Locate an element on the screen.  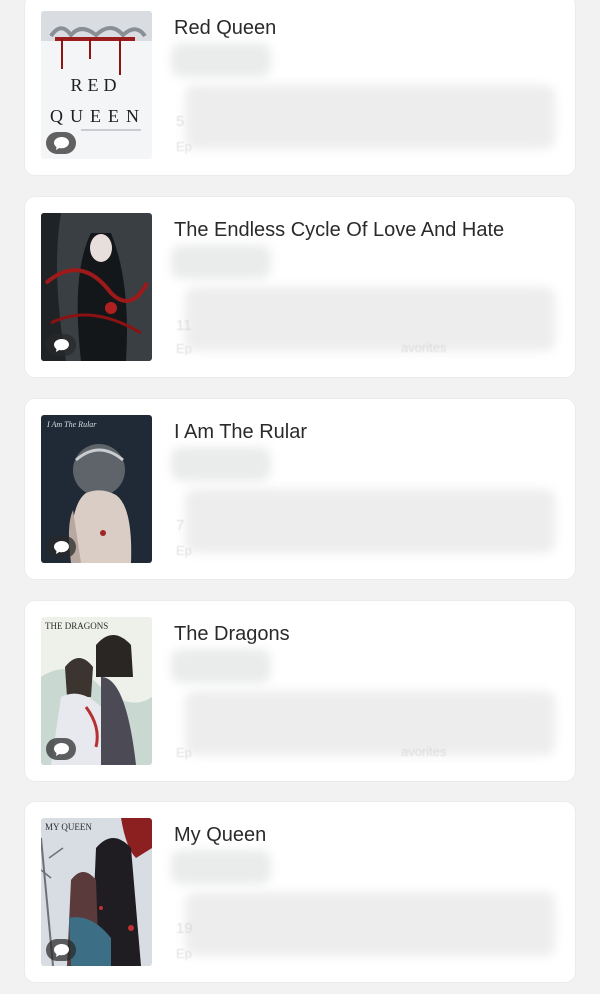
book-cover: I Am The Rular is located at coordinates (96, 489).